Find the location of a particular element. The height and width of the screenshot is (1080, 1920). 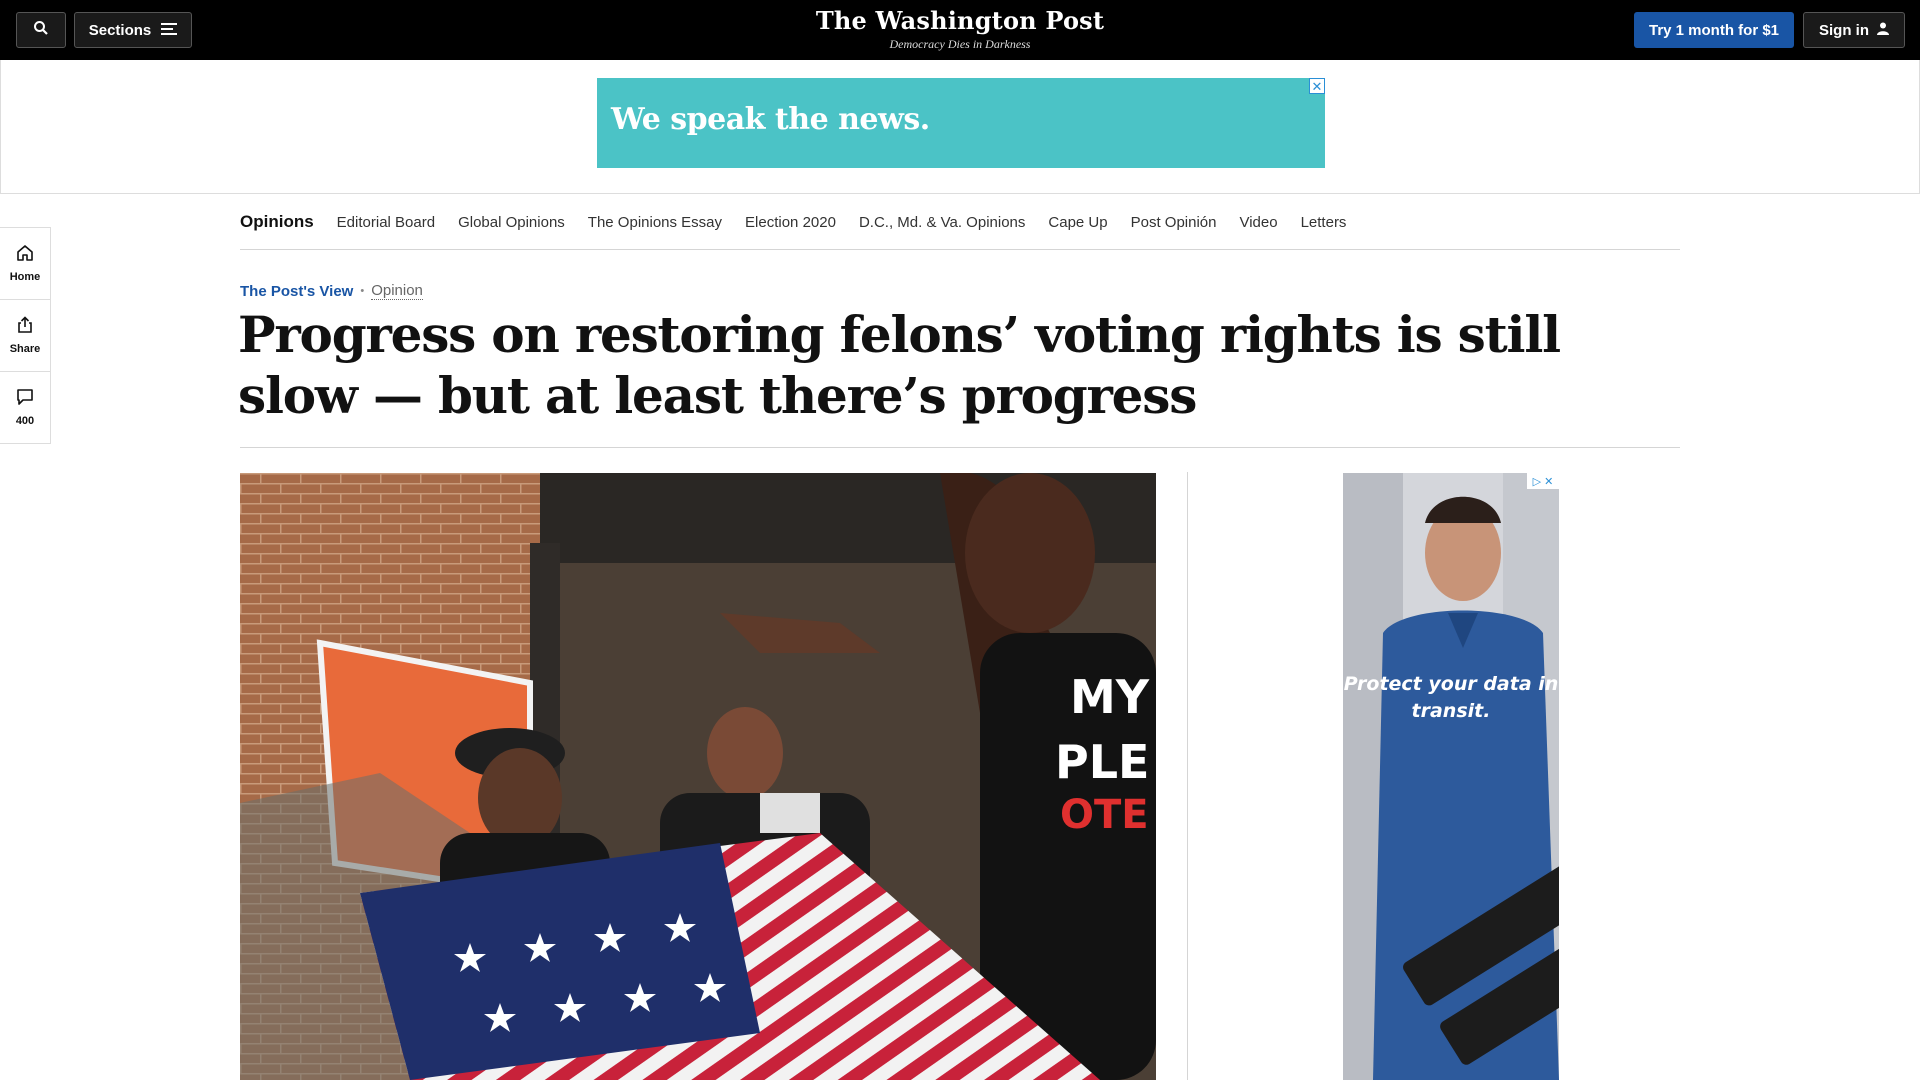

nav-item-global-opinions: Global Opinions is located at coordinates (511, 222).